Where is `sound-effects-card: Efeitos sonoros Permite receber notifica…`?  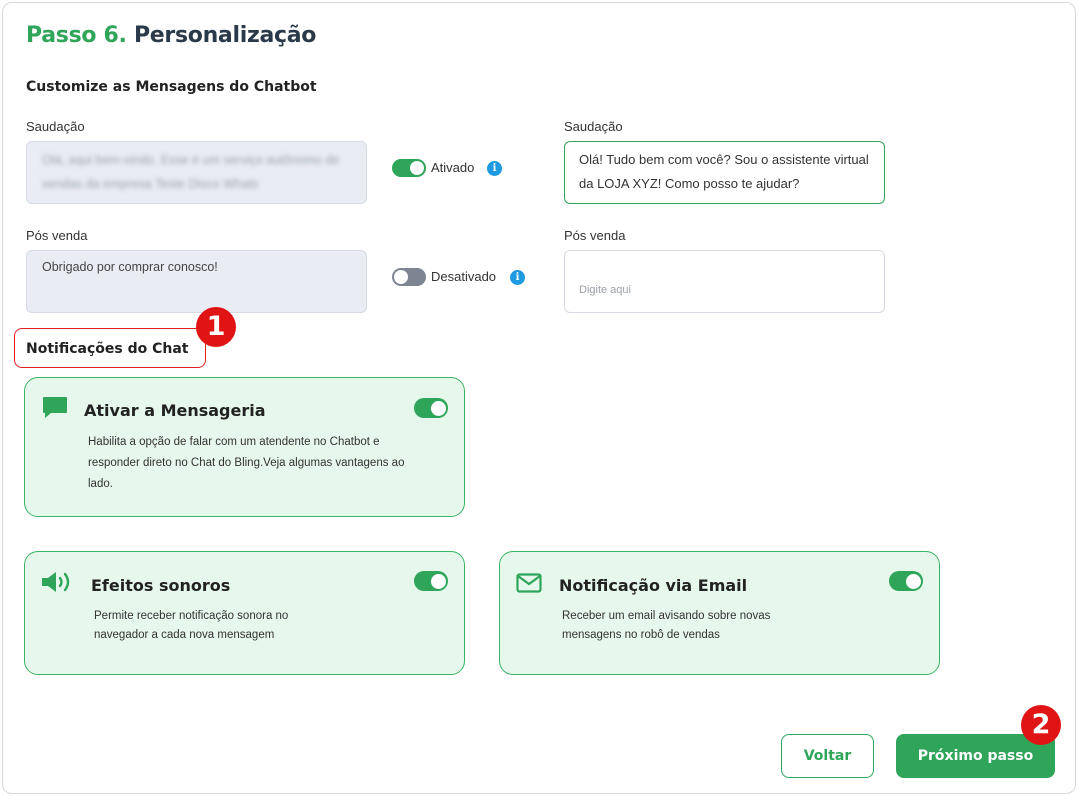
sound-effects-card: Efeitos sonoros Permite receber notifica… is located at coordinates (244, 613).